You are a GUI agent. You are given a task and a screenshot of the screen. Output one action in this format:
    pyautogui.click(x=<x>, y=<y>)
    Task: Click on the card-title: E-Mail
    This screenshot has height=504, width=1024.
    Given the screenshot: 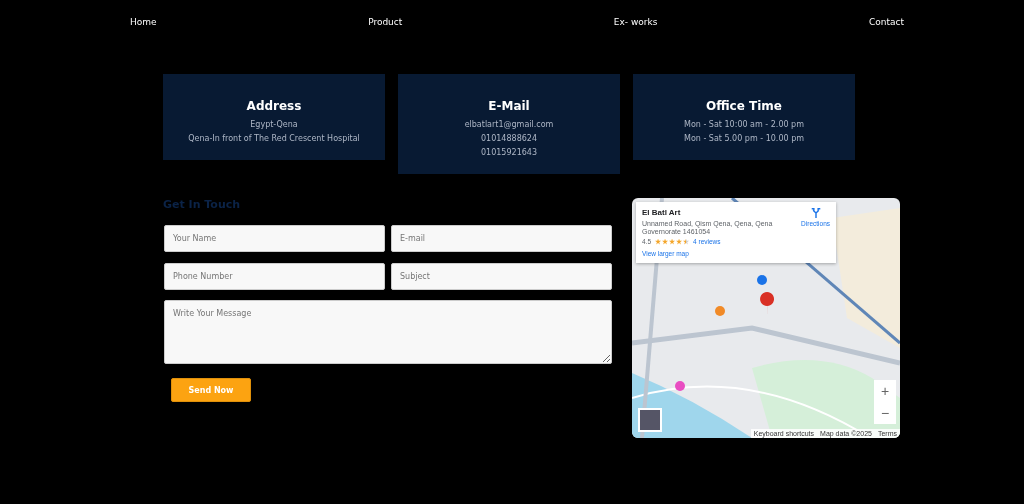 What is the action you would take?
    pyautogui.click(x=509, y=106)
    